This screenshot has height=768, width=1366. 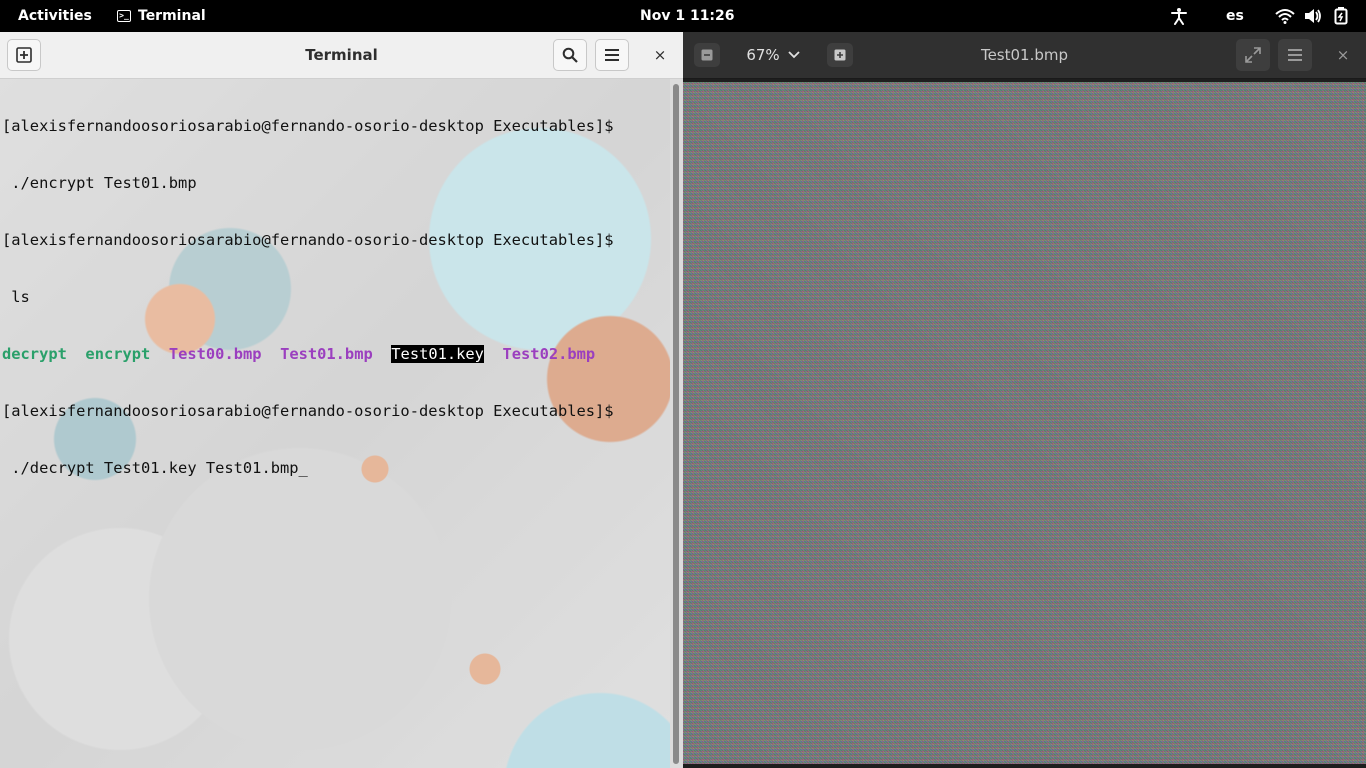 I want to click on wifi-icon, so click(x=1285, y=16).